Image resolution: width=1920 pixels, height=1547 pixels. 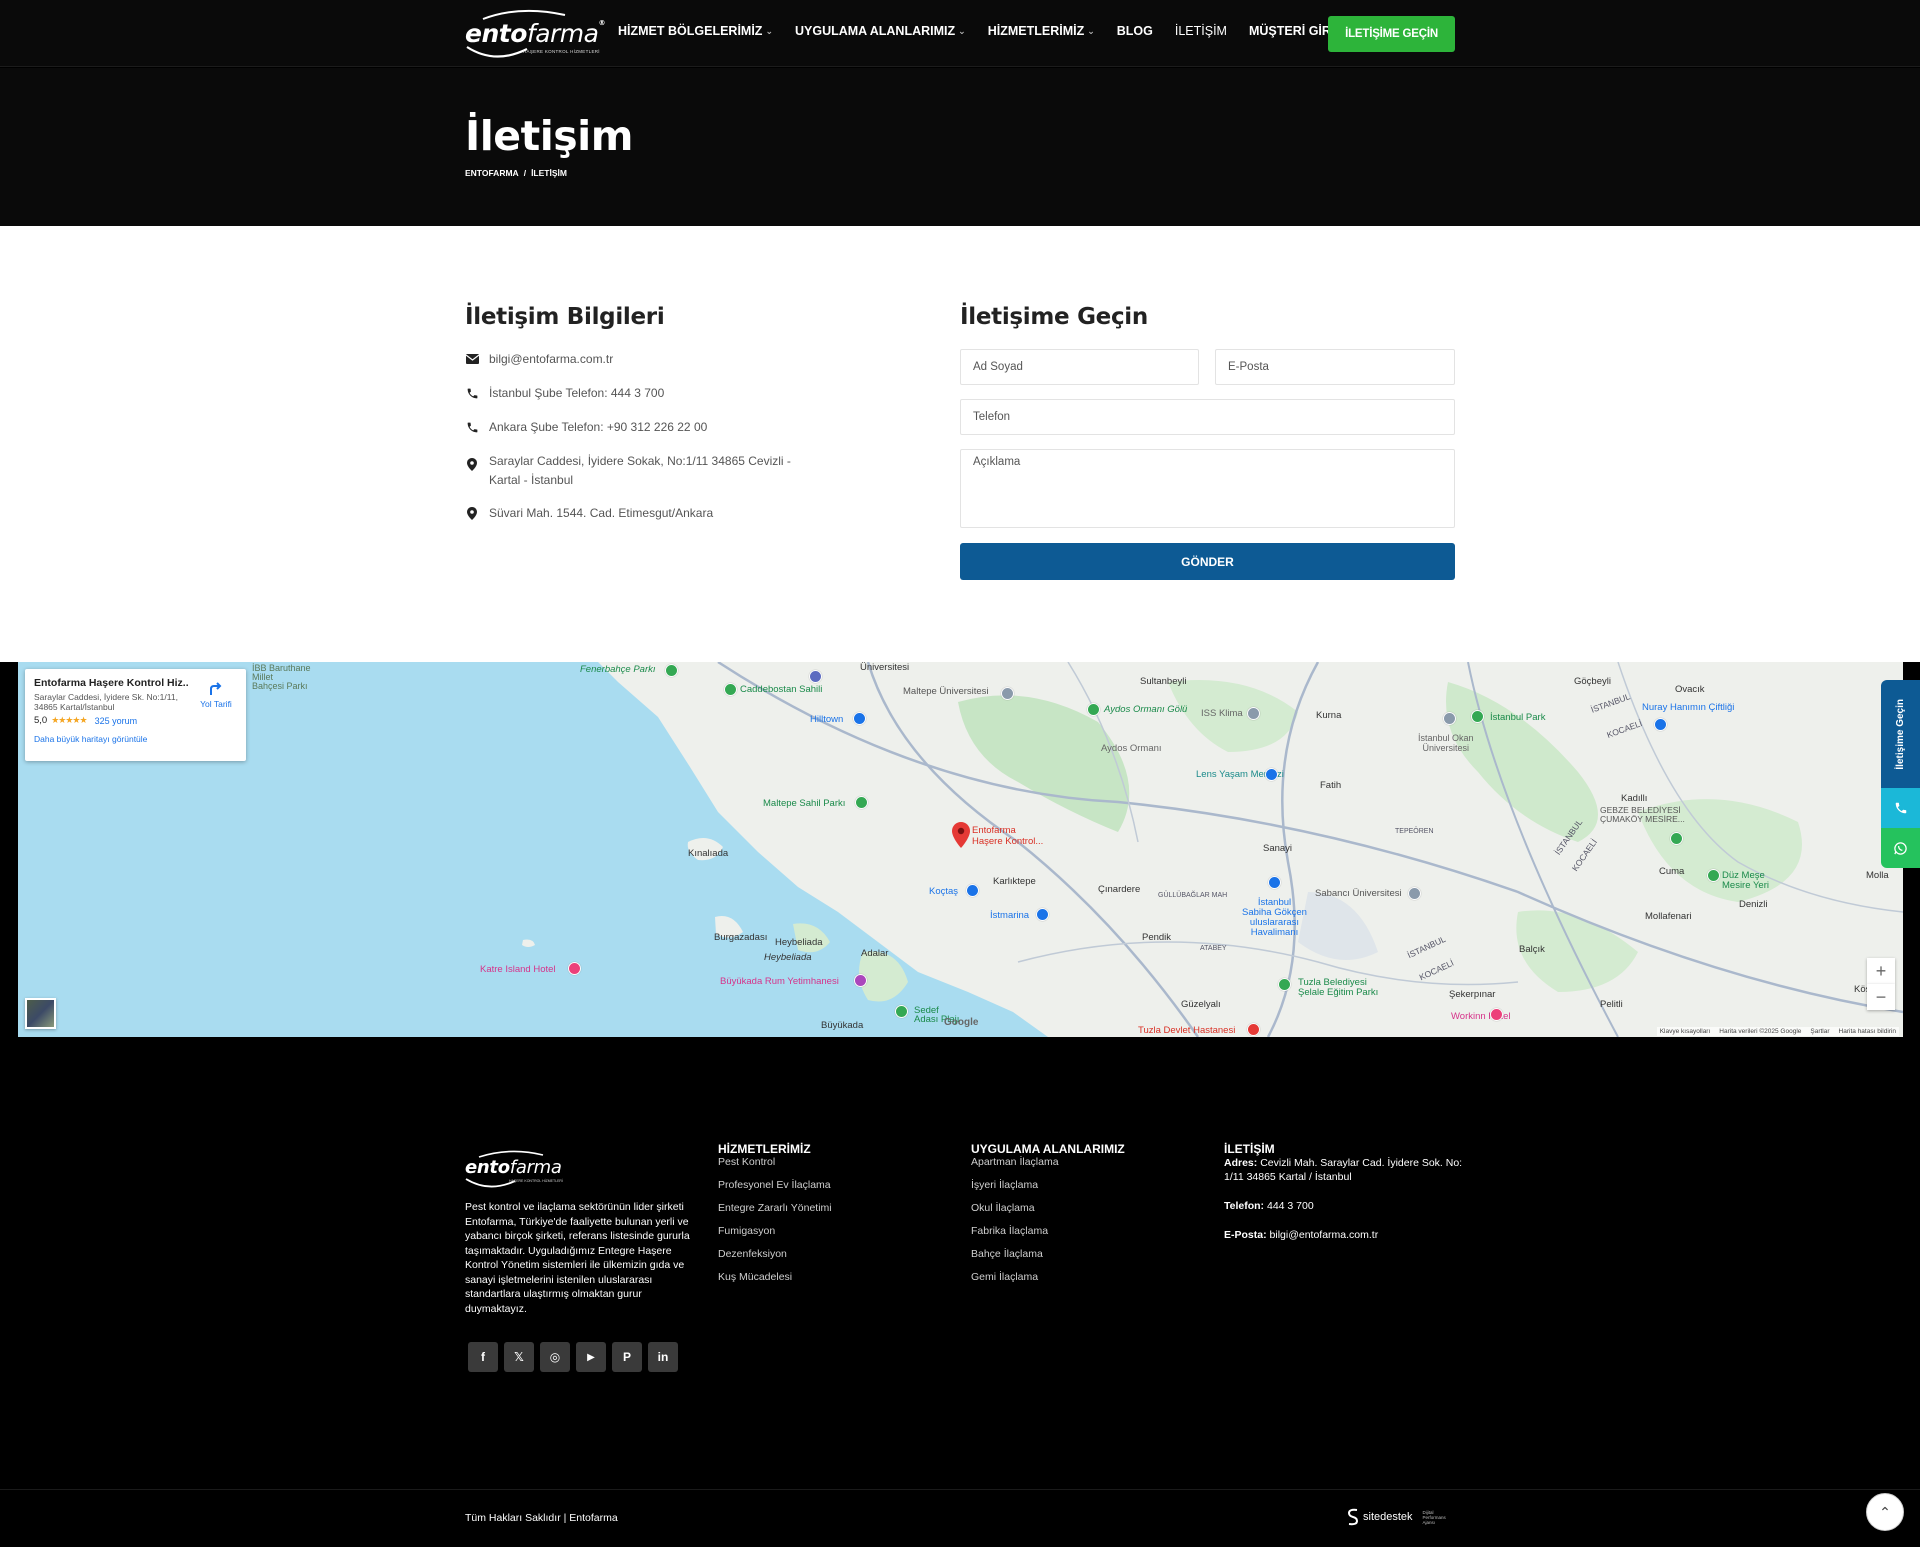 I want to click on satellite-toggle, so click(x=40, y=1013).